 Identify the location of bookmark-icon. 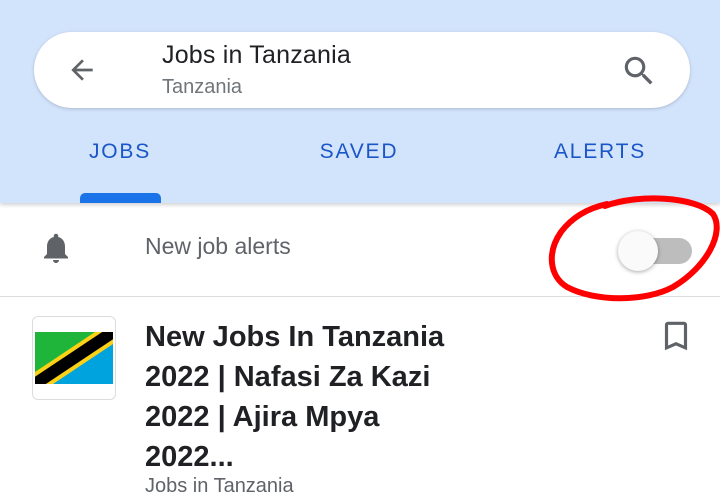
(676, 336).